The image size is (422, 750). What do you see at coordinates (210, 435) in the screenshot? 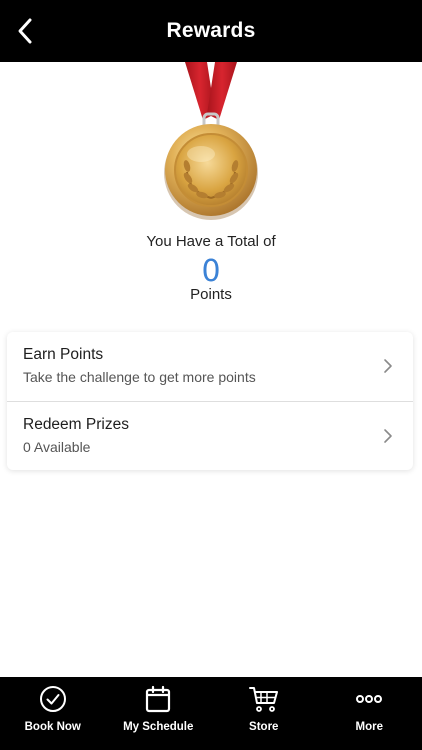
I see `redeem-prizes-row: Redeem Prizes 0 Available` at bounding box center [210, 435].